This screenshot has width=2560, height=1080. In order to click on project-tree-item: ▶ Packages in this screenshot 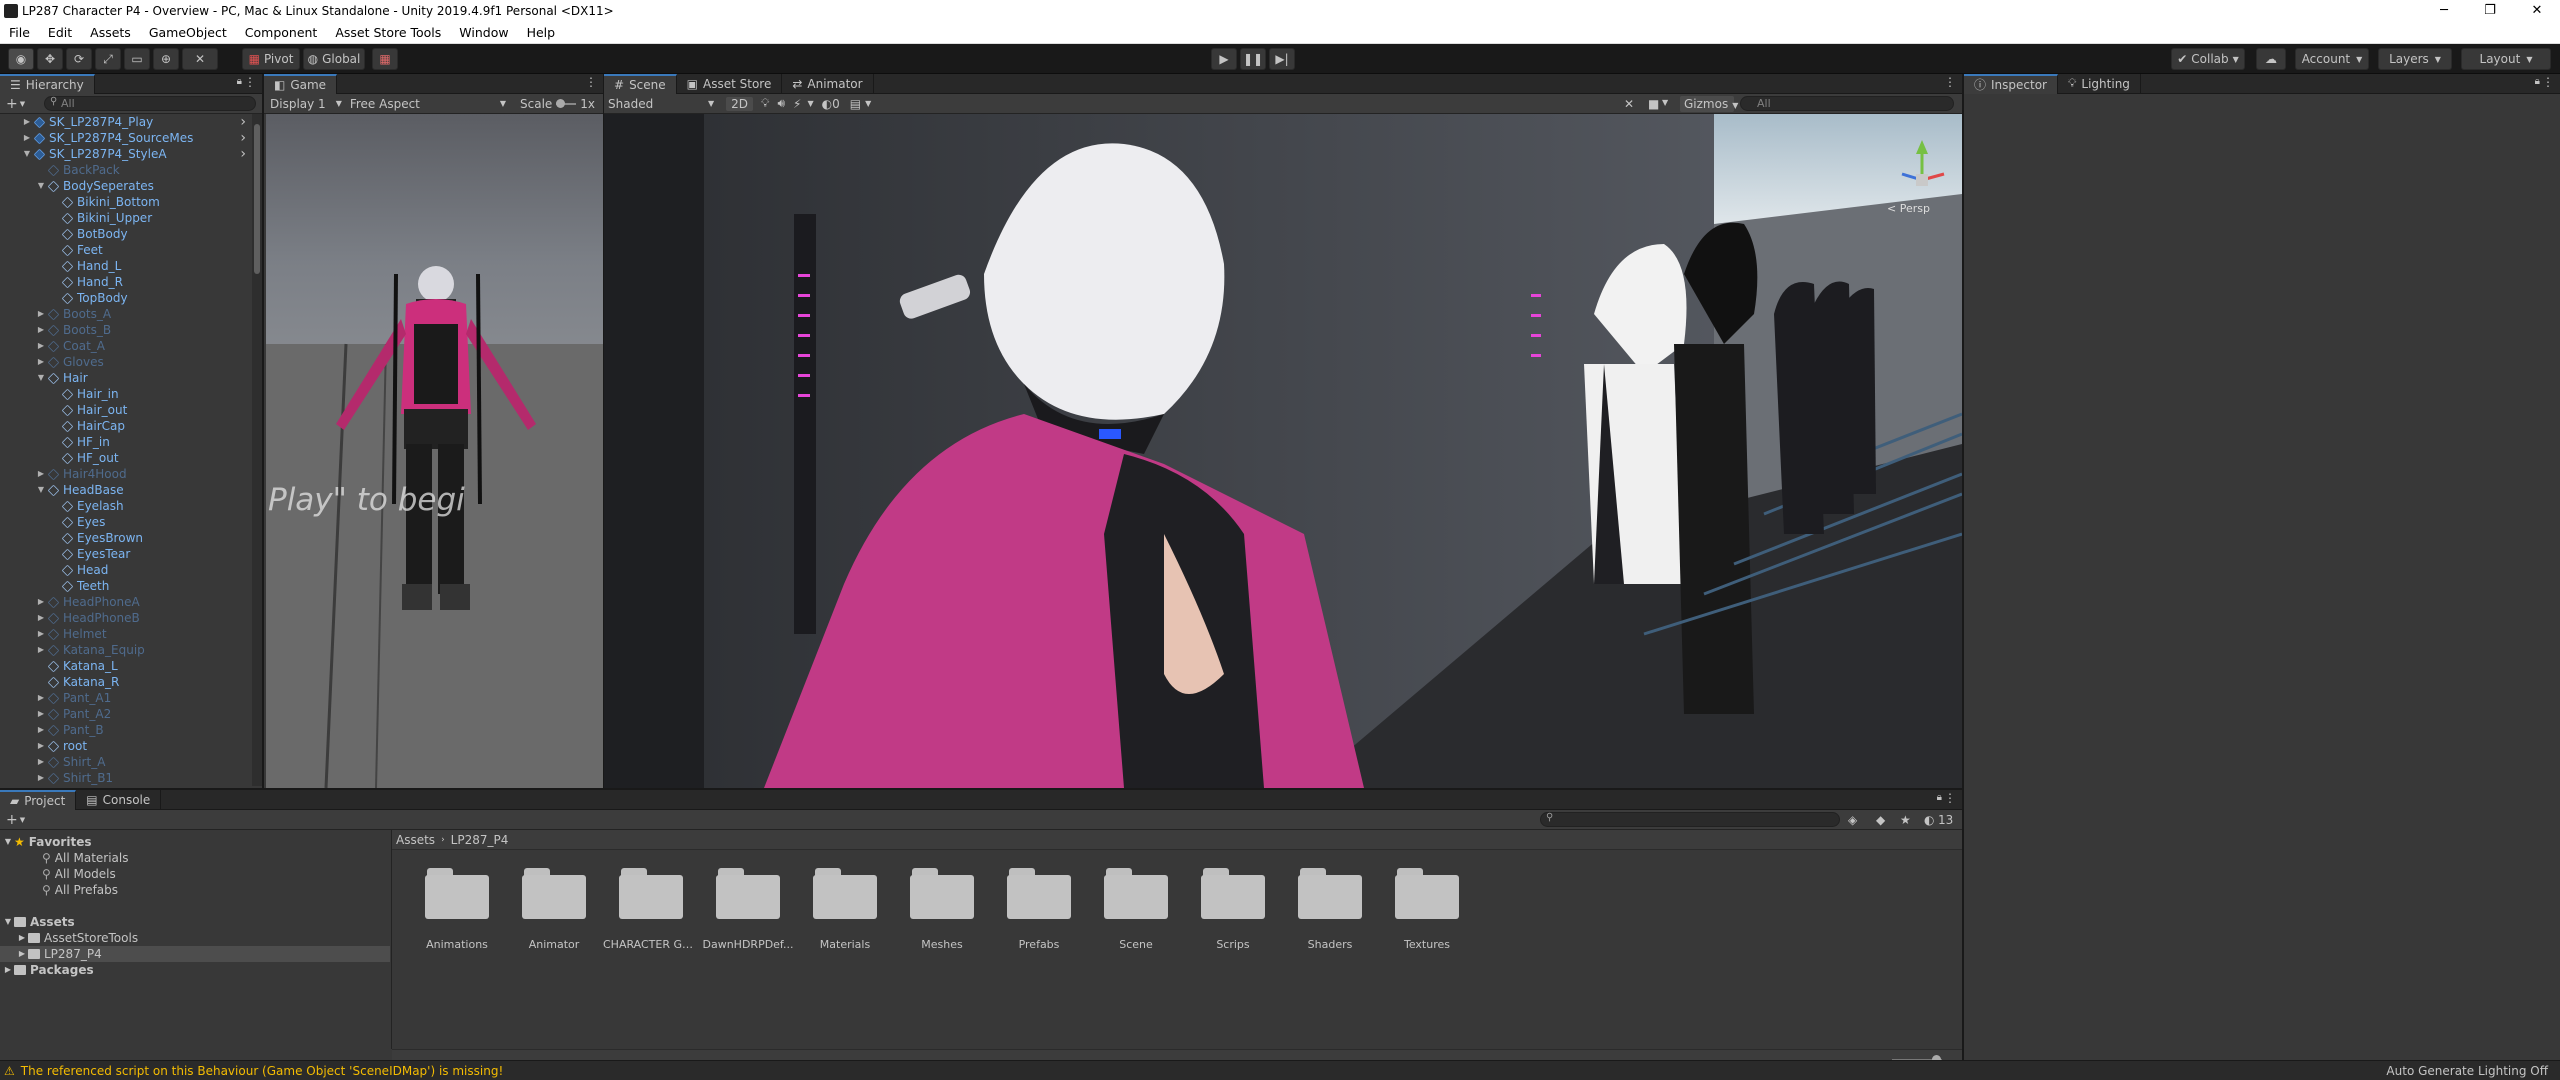, I will do `click(195, 970)`.